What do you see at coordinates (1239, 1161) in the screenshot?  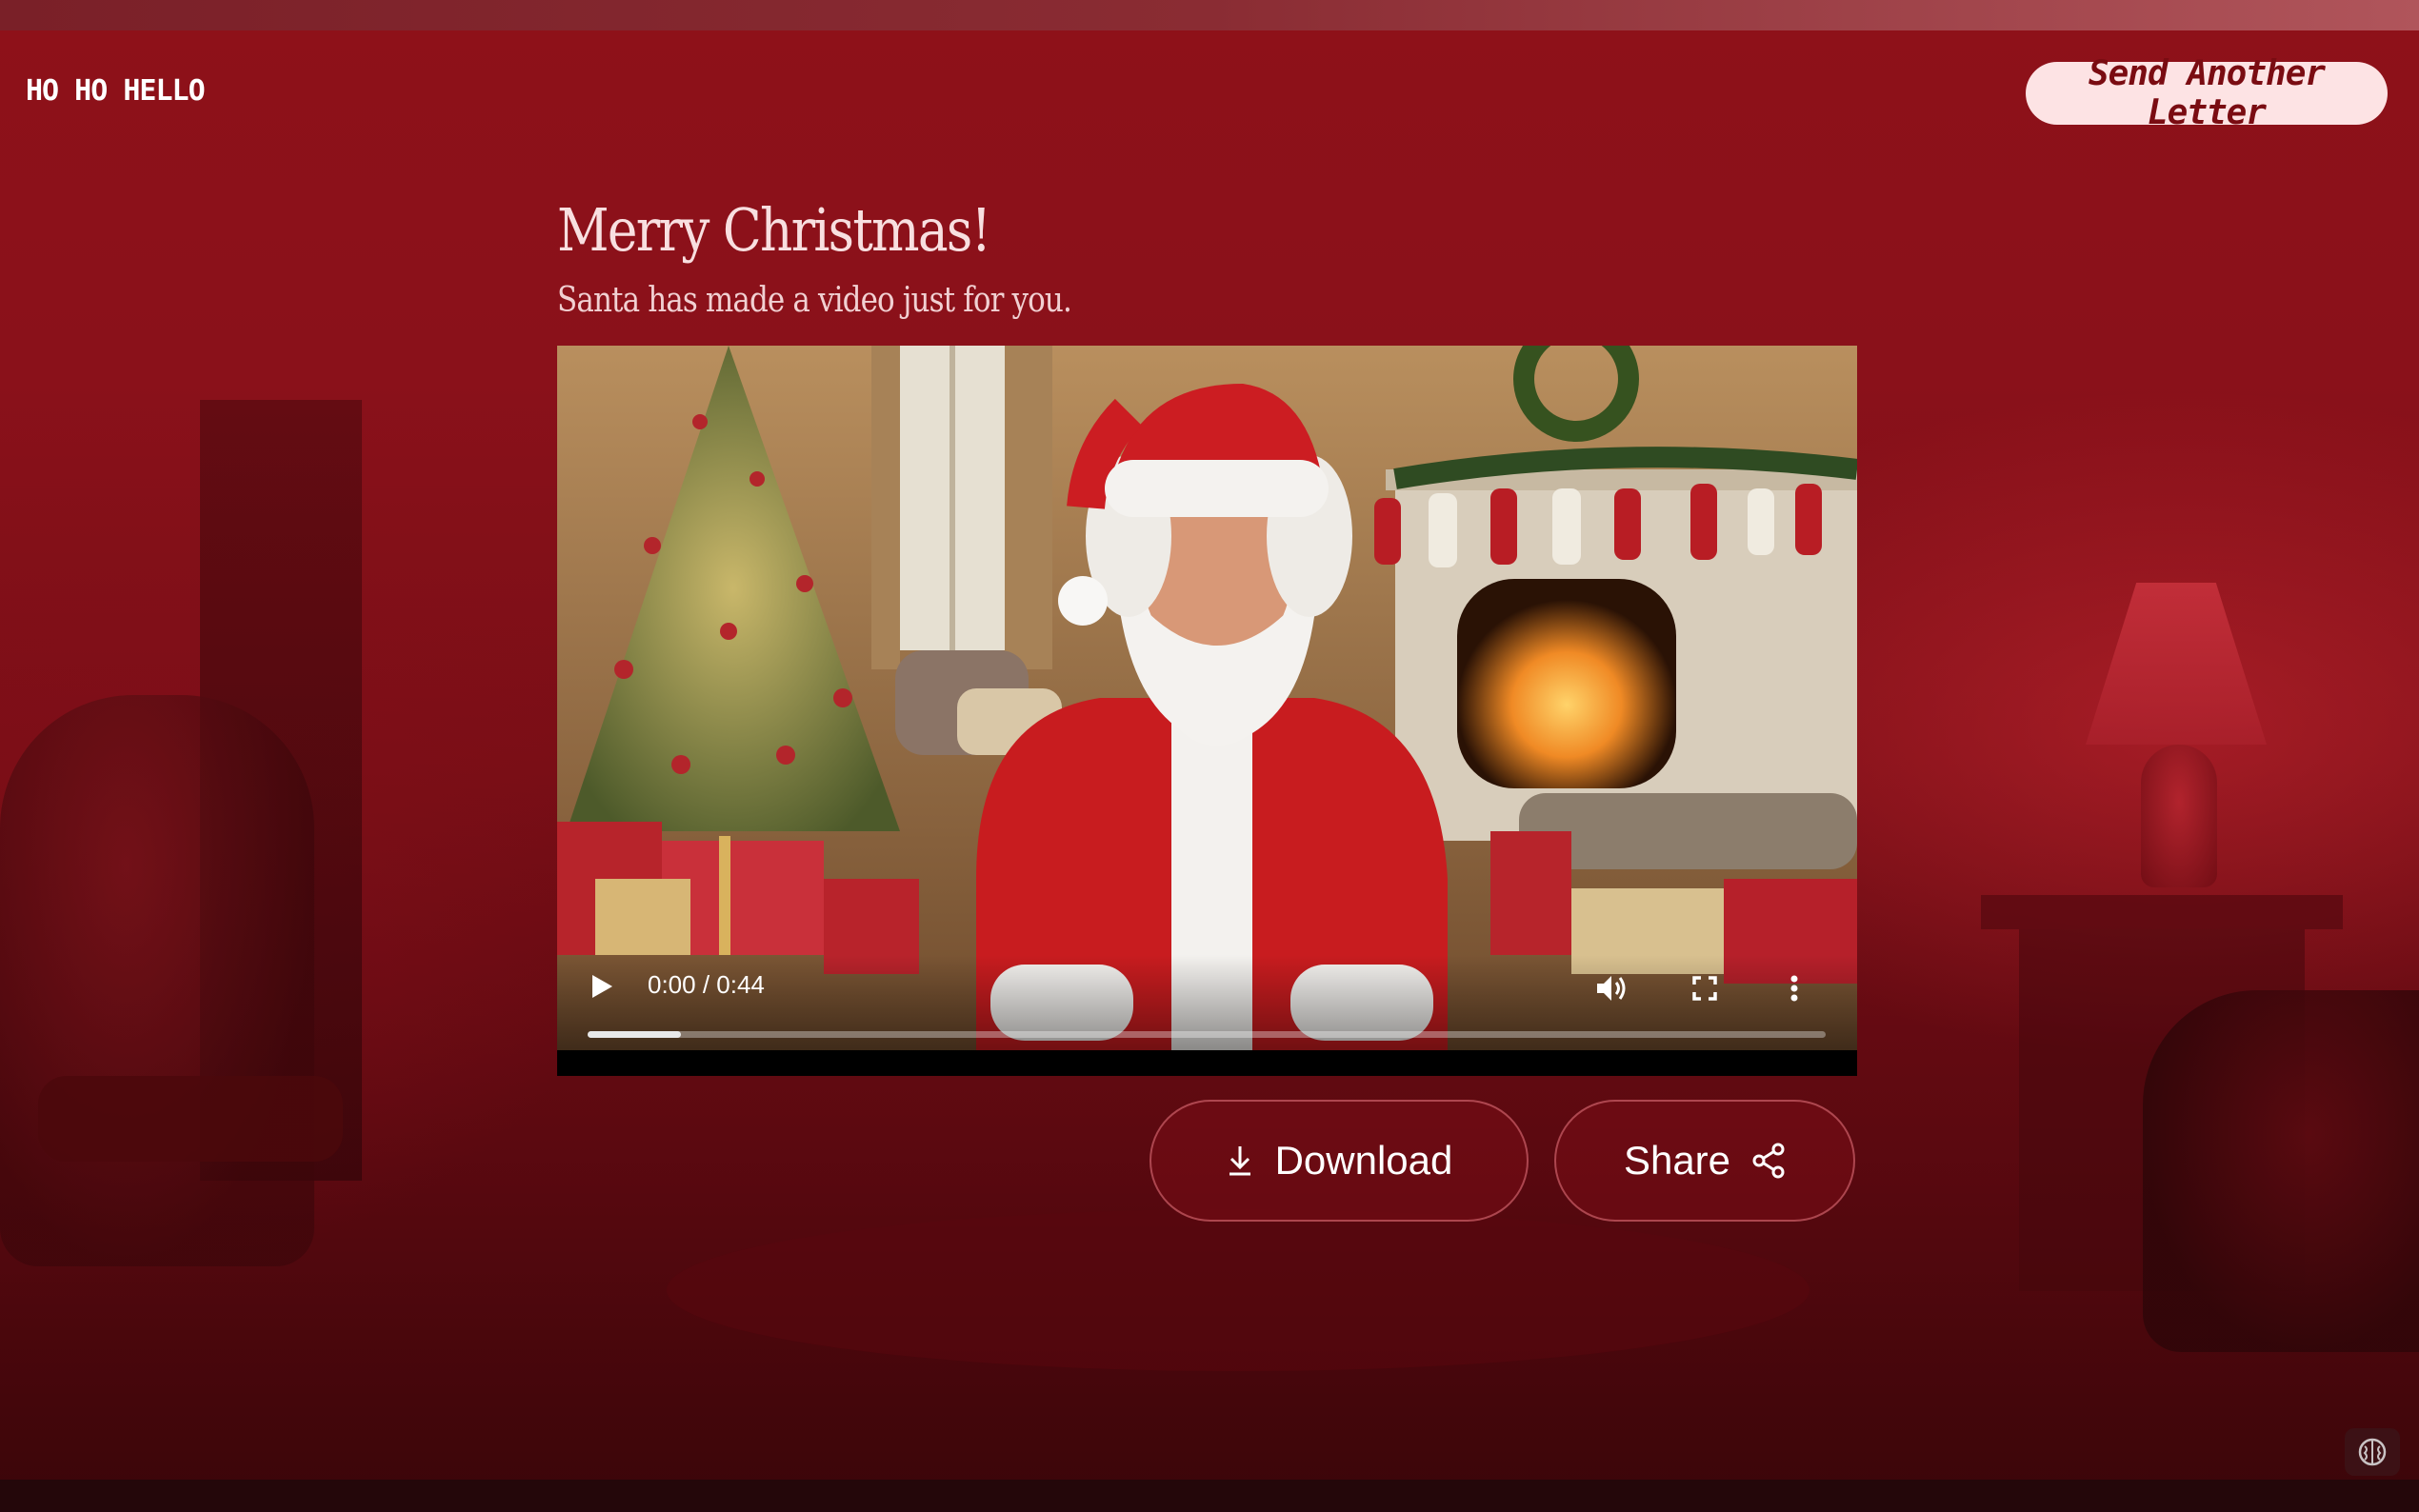 I see `download-icon` at bounding box center [1239, 1161].